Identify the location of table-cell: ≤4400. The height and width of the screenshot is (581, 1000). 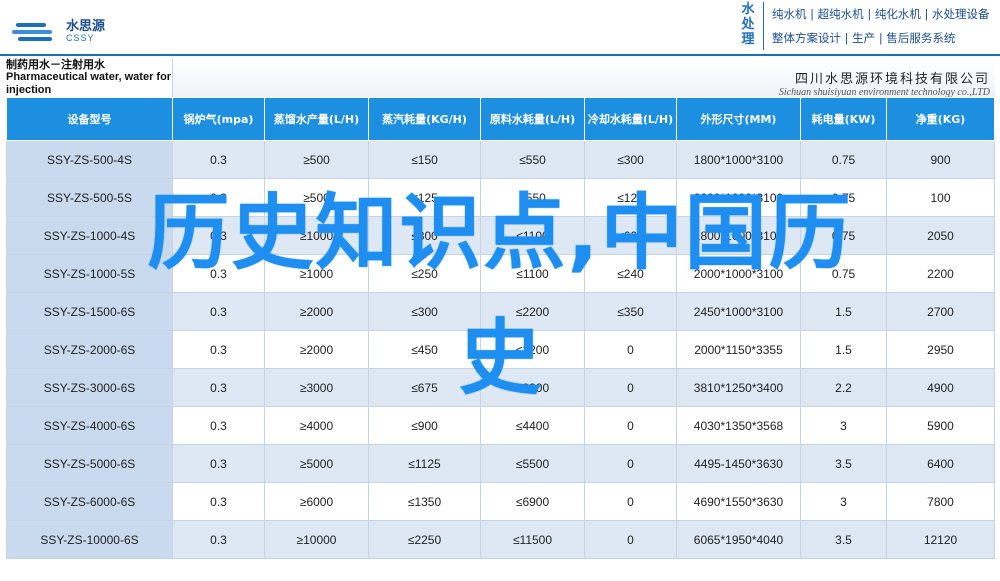
(532, 425).